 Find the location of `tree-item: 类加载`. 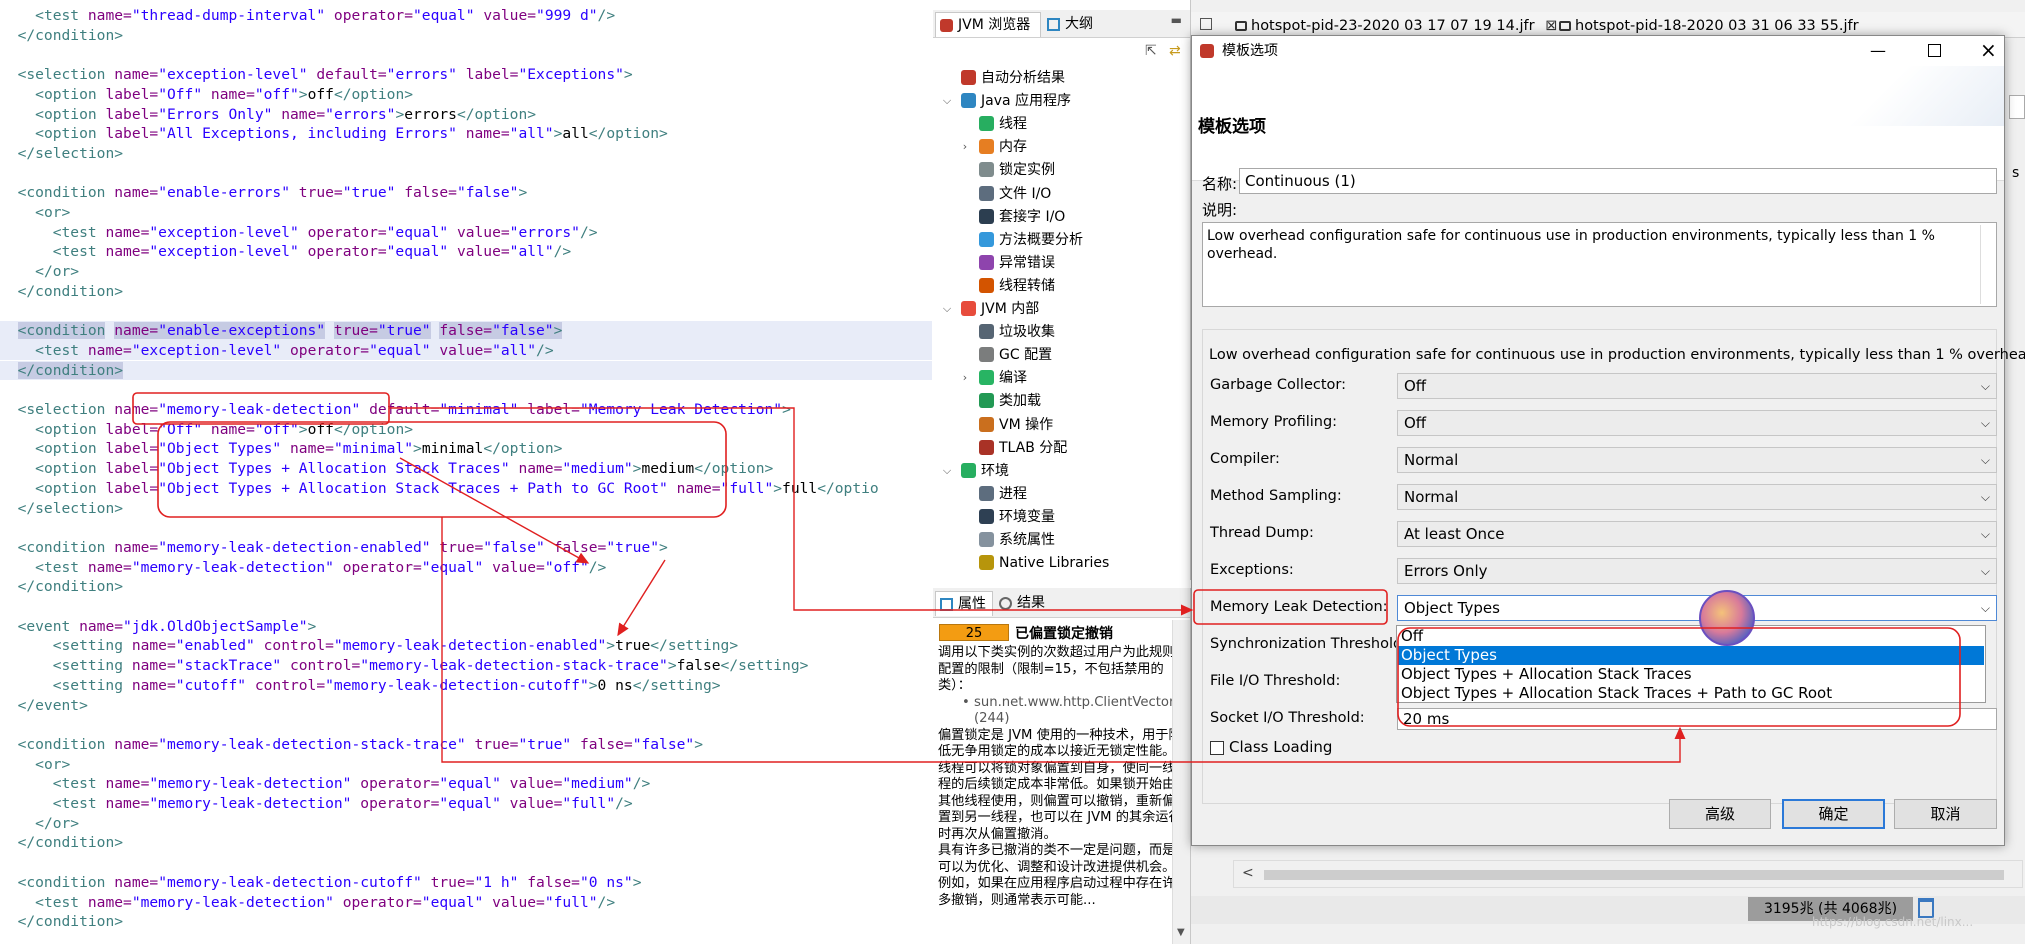

tree-item: 类加载 is located at coordinates (1010, 401).